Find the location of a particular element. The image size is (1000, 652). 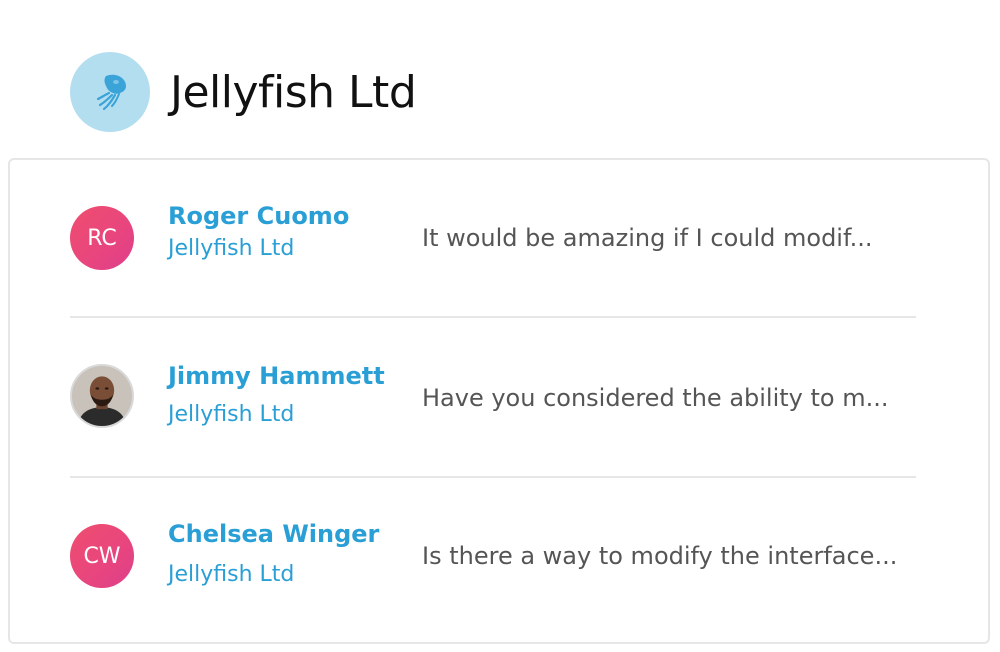

avatar-initials: CW is located at coordinates (102, 556).